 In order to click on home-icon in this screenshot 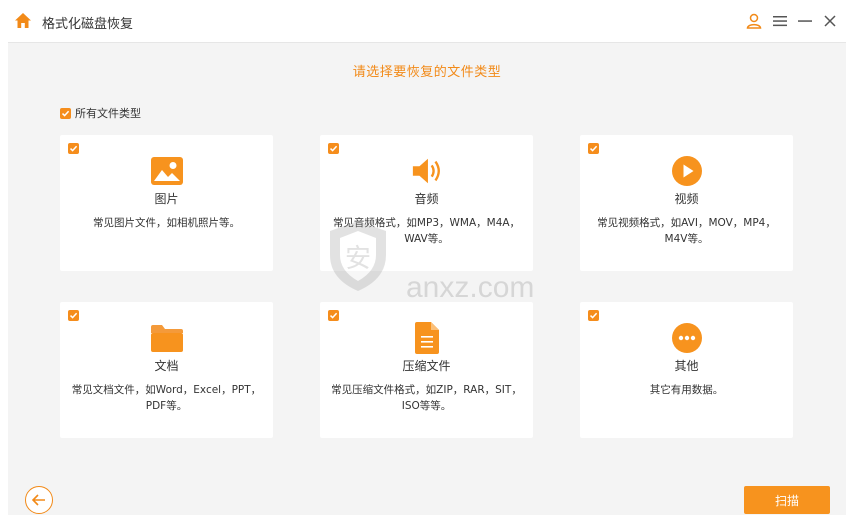, I will do `click(23, 21)`.